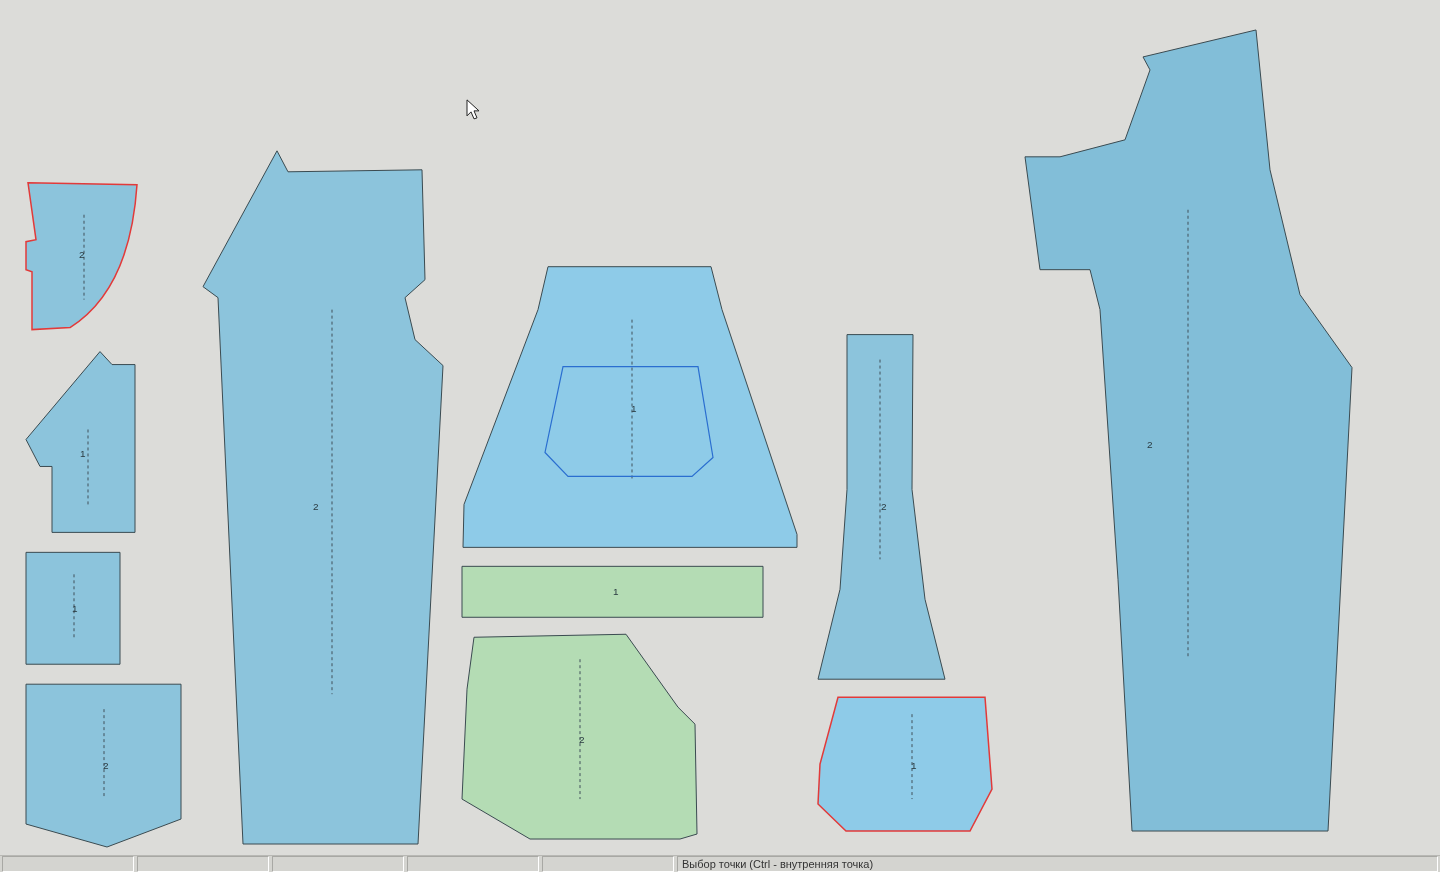 The height and width of the screenshot is (872, 1440). I want to click on grain-line, so click(74, 606).